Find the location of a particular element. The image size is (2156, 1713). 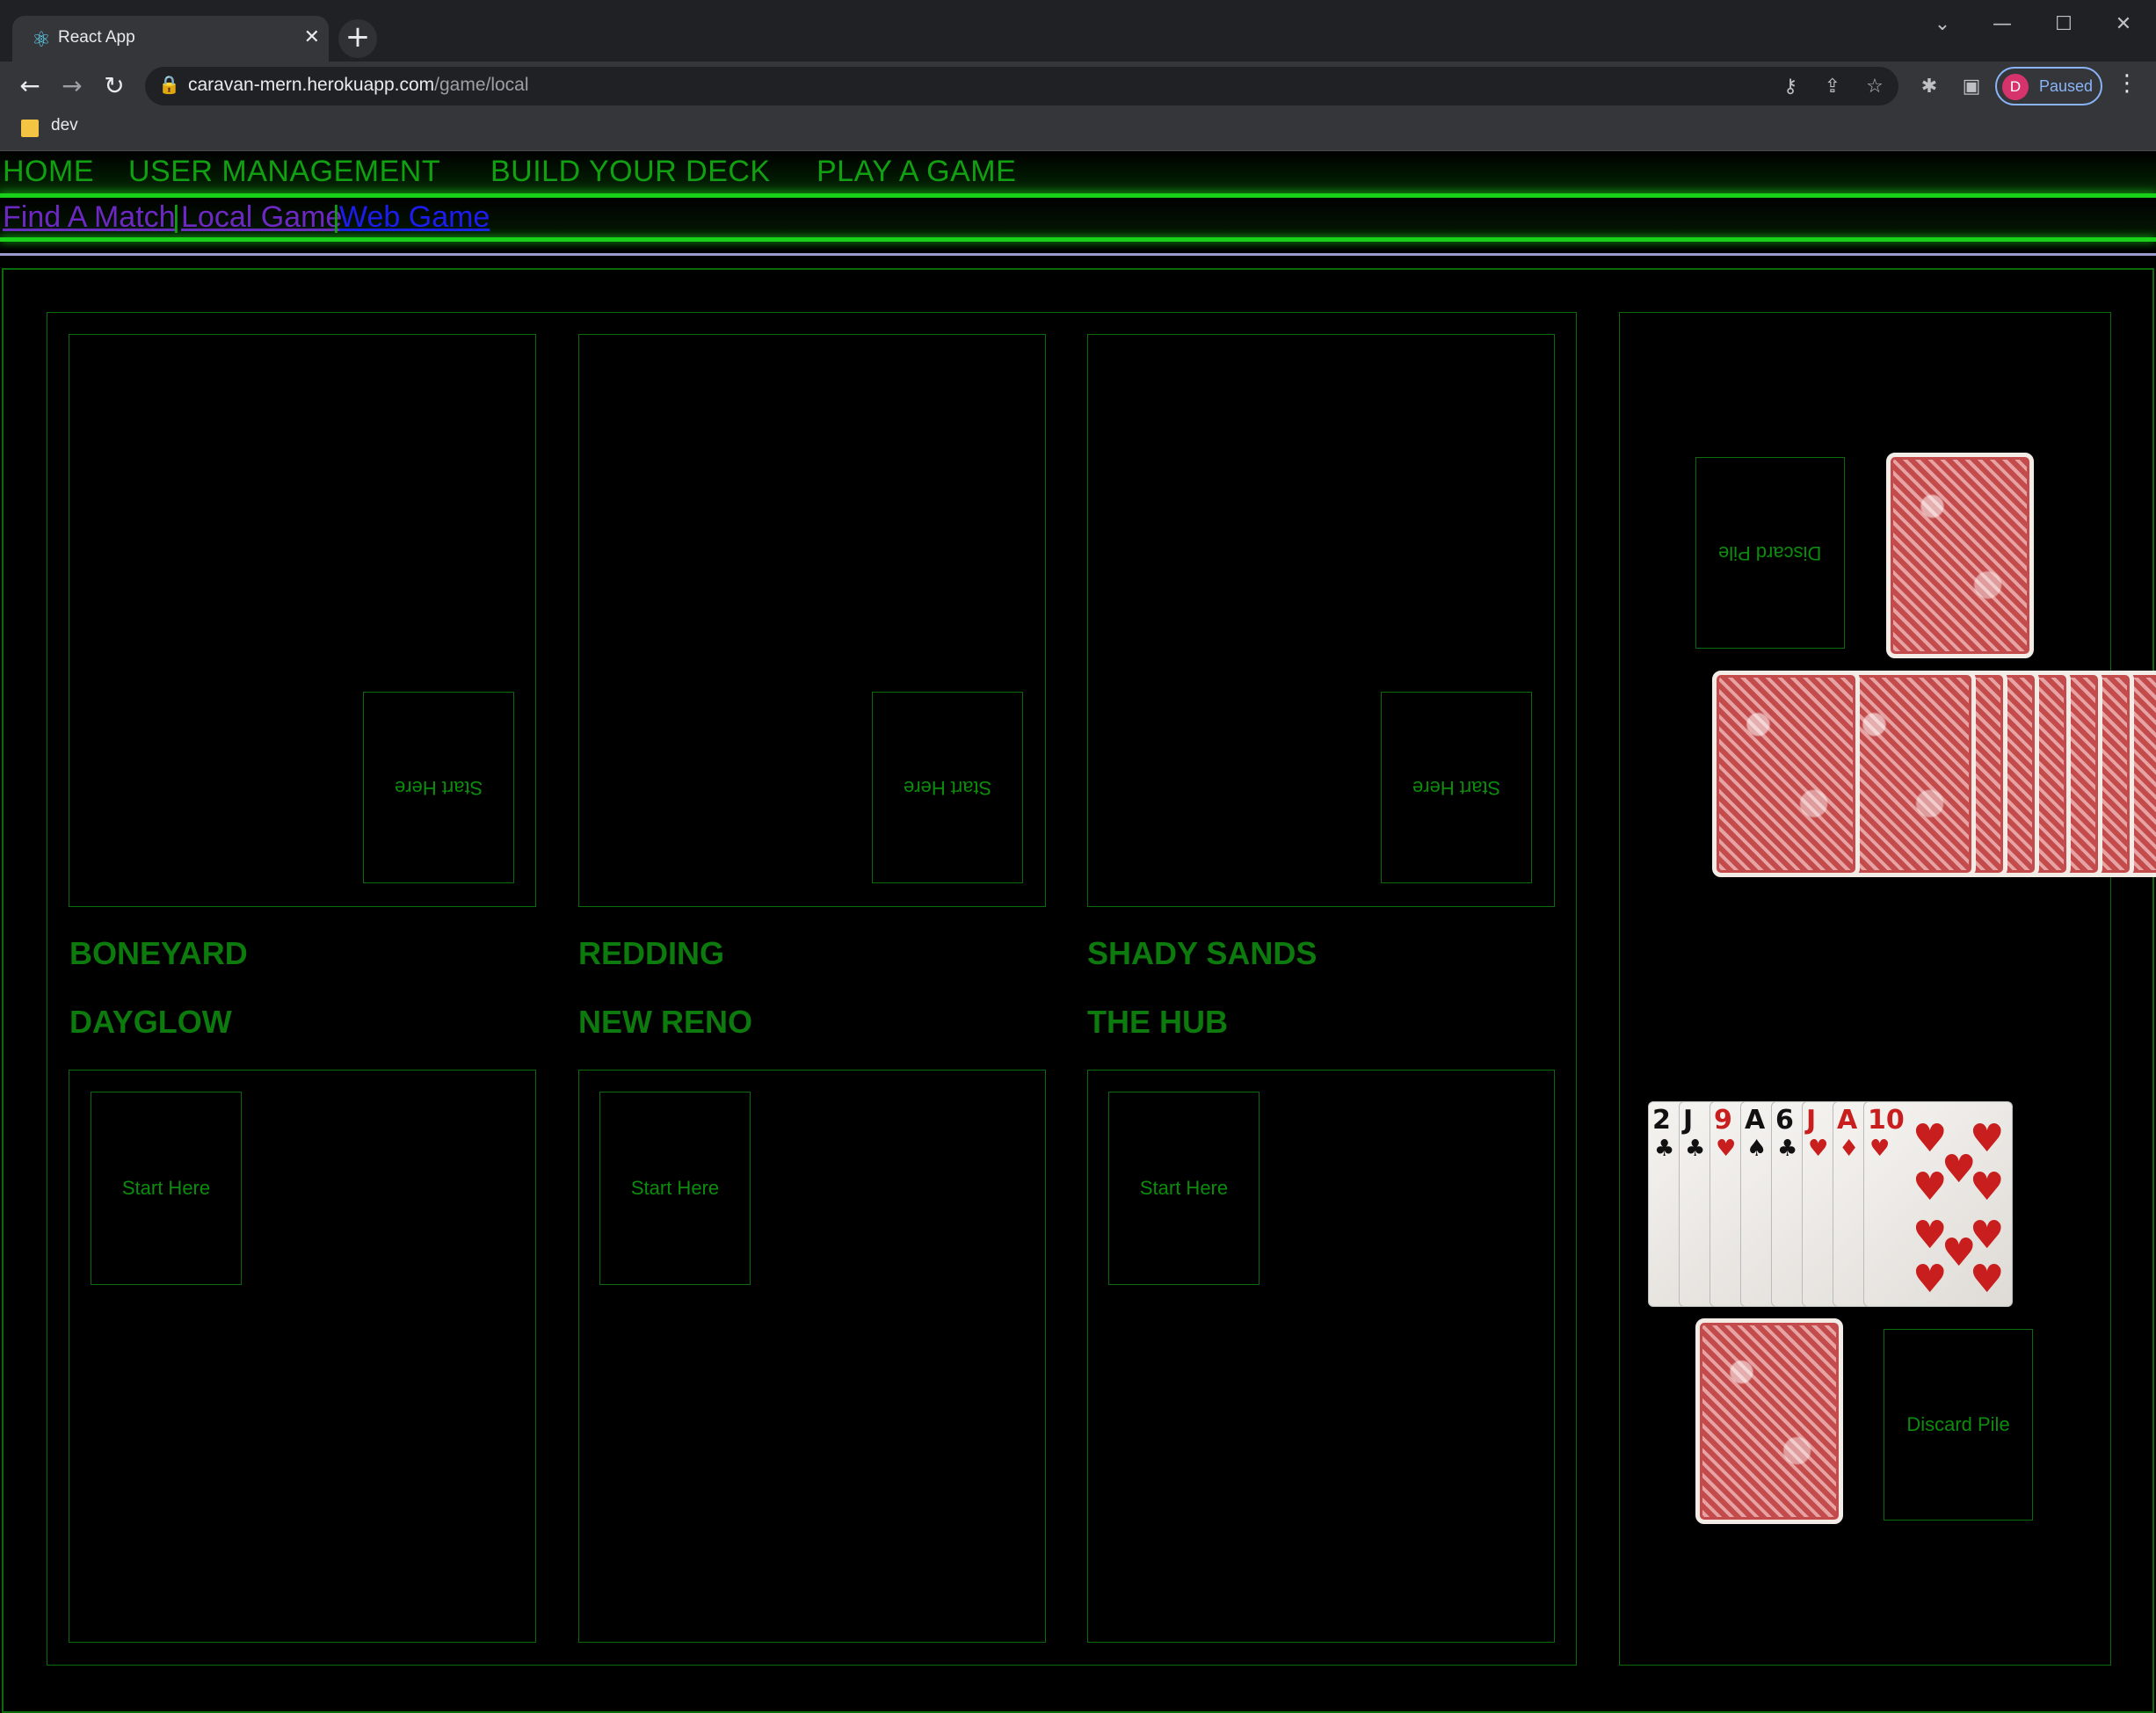

card-suit-icon: ♦ is located at coordinates (1849, 1149).